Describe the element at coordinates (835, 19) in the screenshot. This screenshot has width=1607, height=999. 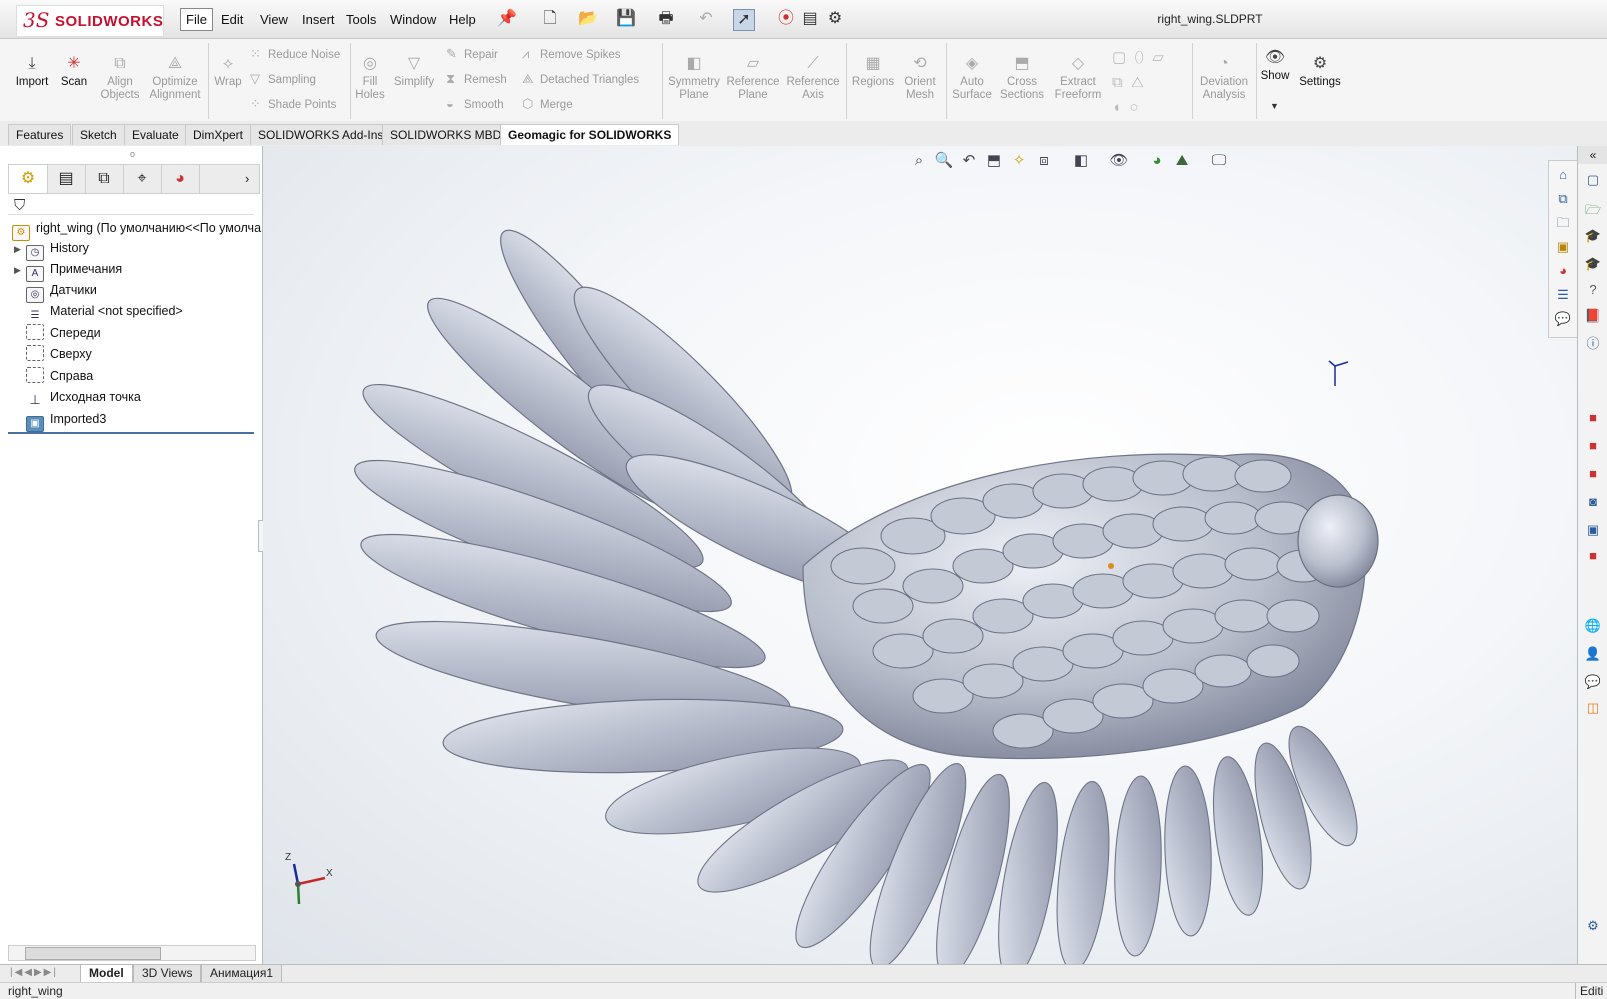
I see `options-gear-icon: ⚙` at that location.